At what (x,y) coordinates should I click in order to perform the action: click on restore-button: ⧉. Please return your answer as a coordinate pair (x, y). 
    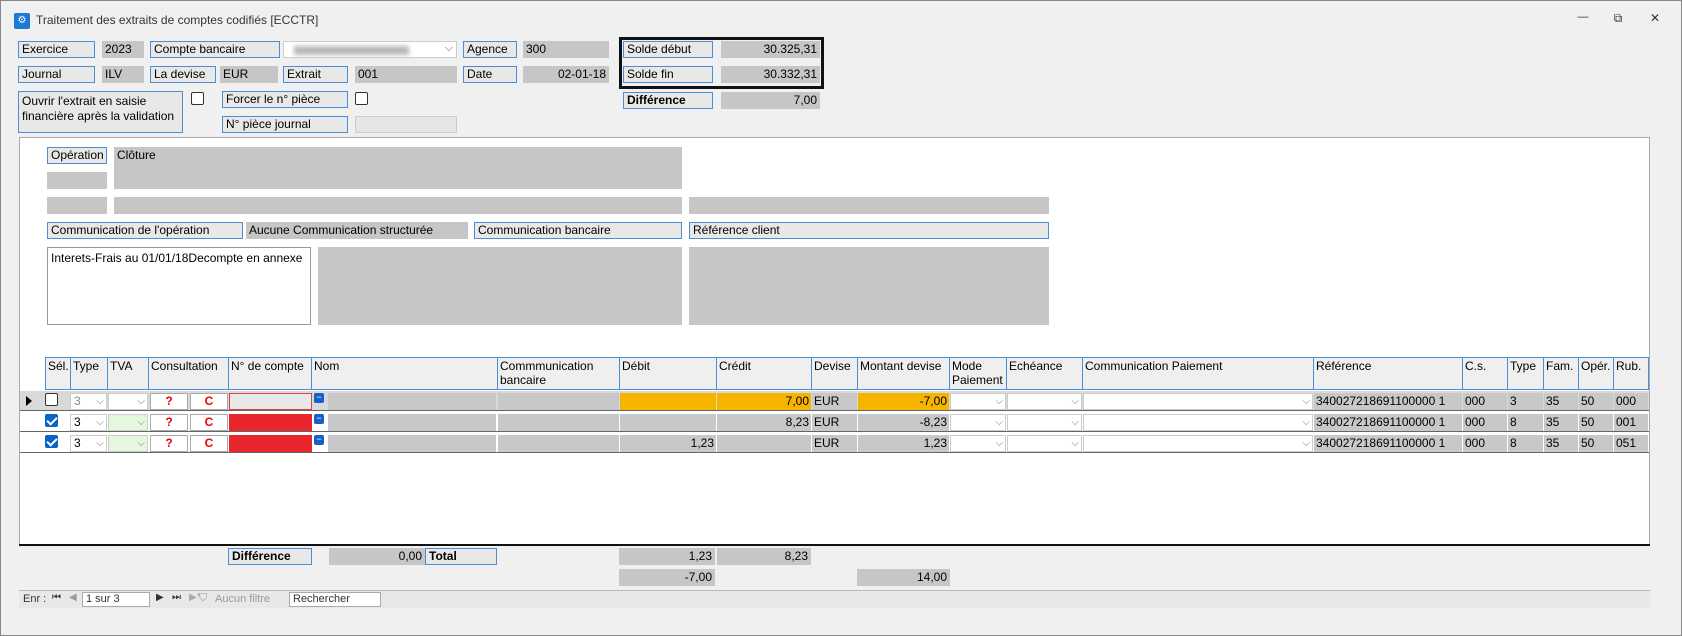
    Looking at the image, I should click on (1618, 18).